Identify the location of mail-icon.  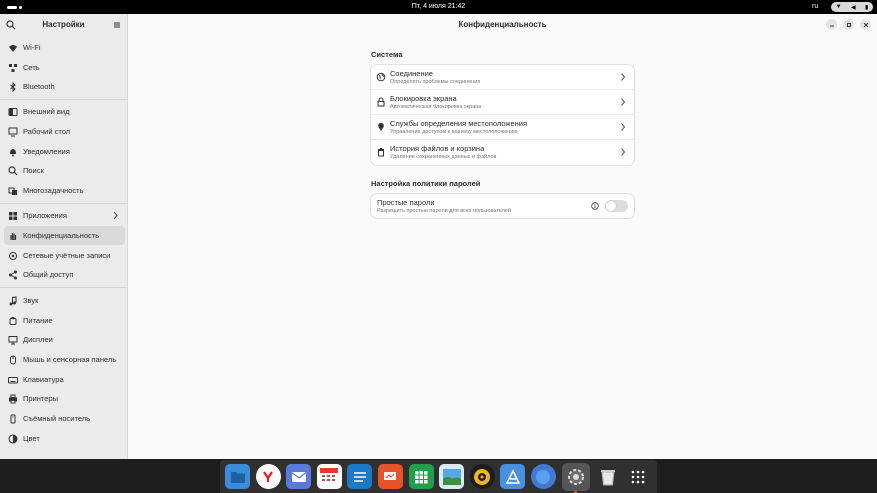
(299, 476).